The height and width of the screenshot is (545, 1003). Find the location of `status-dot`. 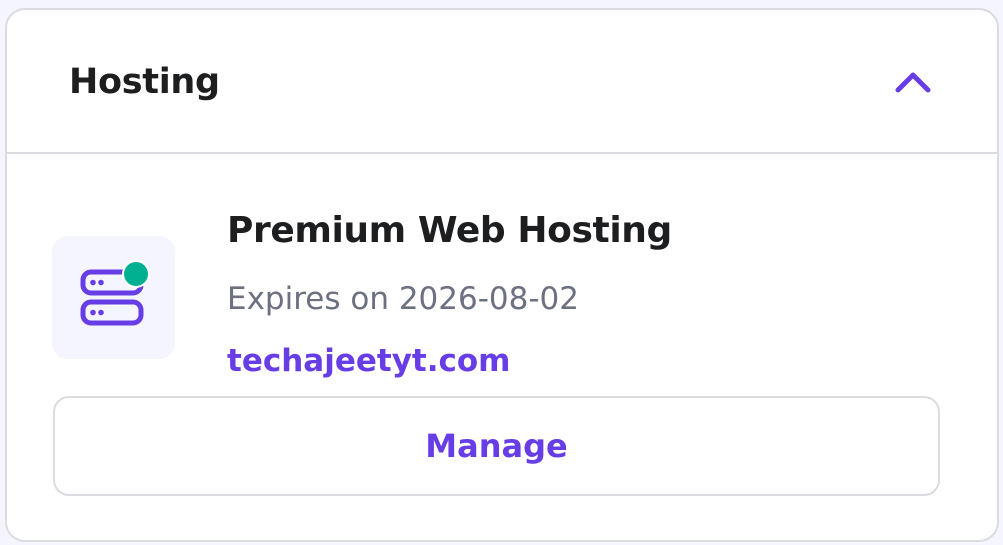

status-dot is located at coordinates (136, 274).